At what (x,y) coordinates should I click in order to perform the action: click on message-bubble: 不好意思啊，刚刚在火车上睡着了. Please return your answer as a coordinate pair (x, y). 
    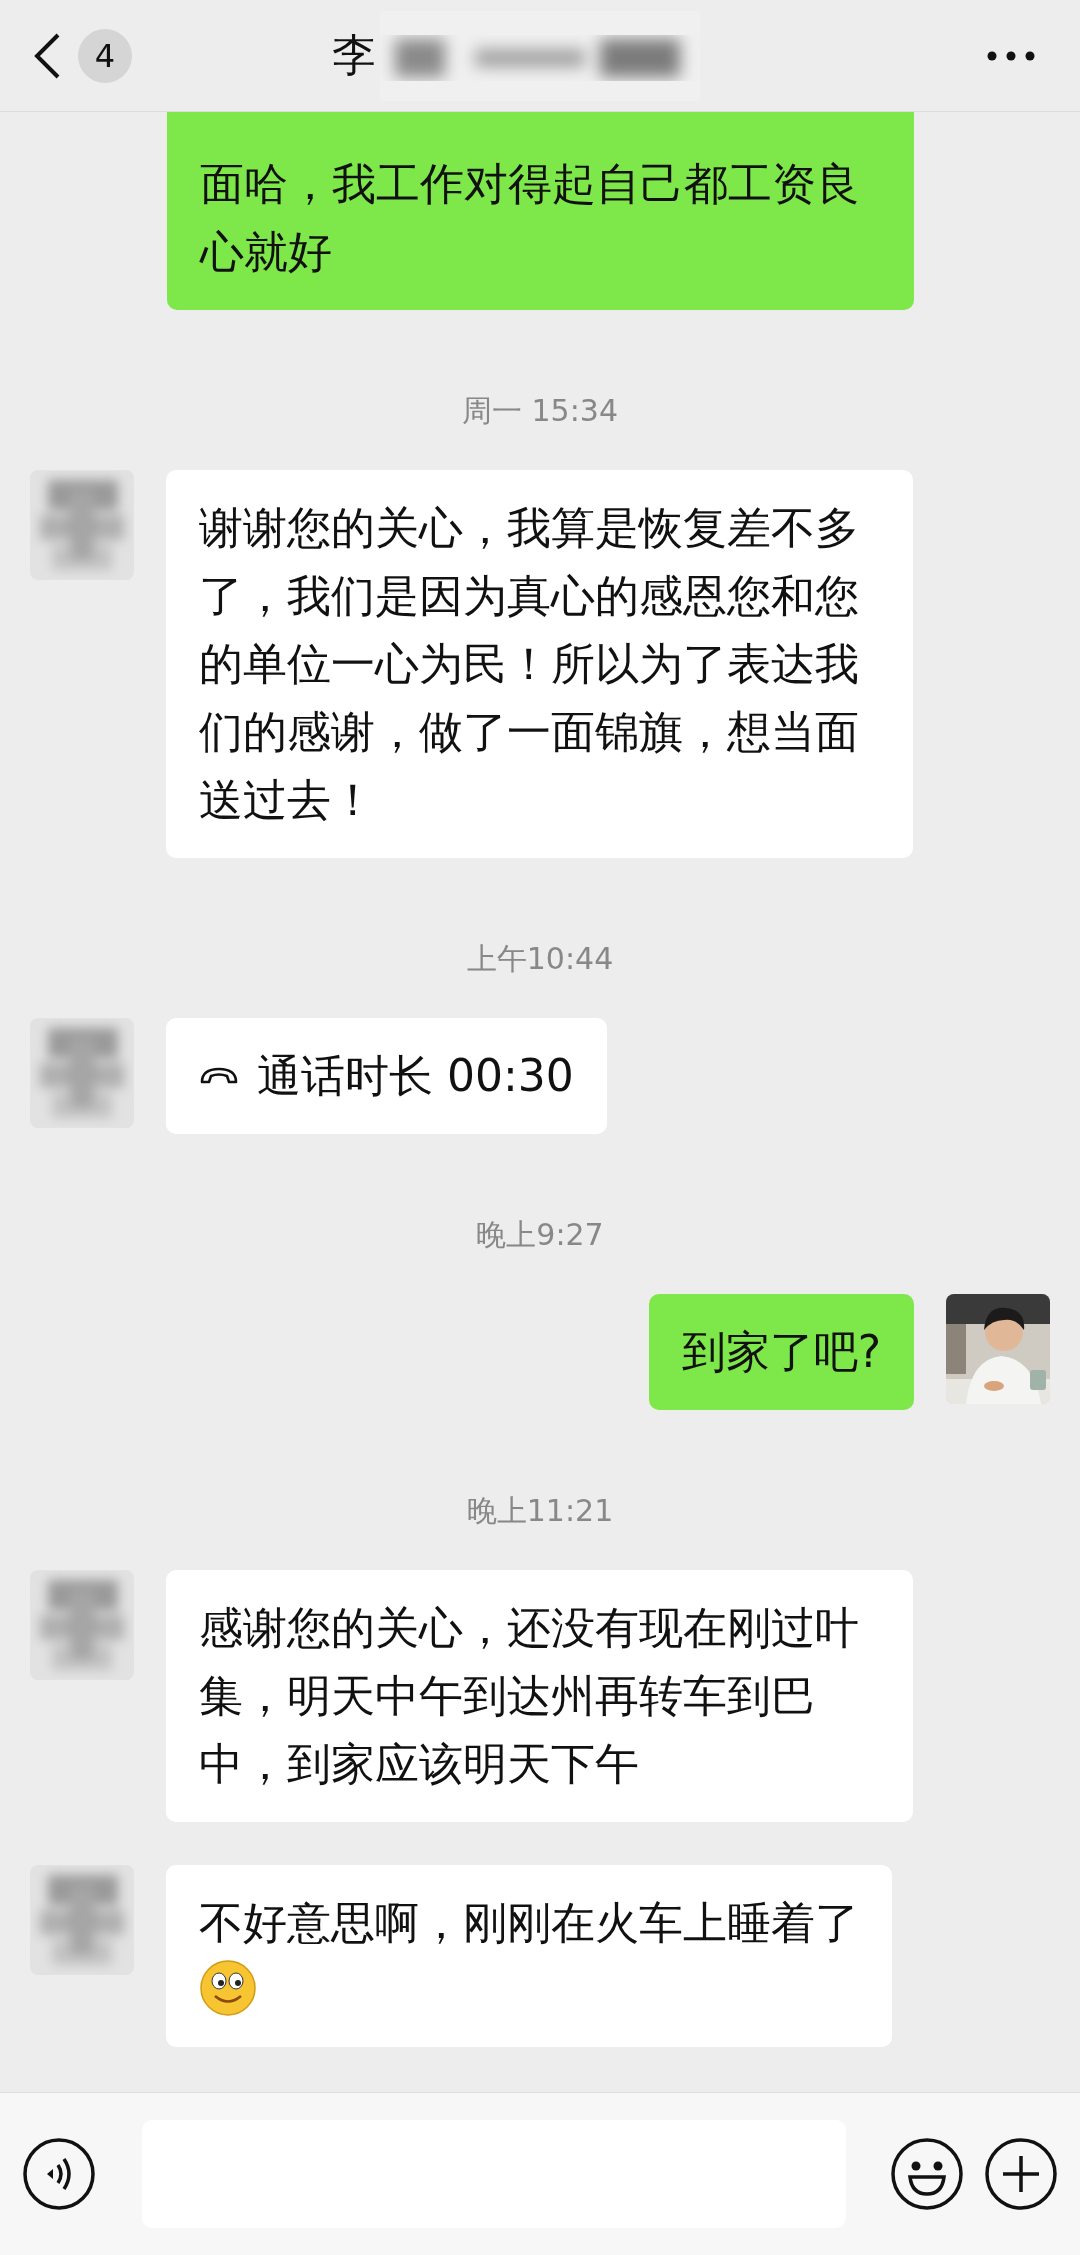
    Looking at the image, I should click on (529, 1956).